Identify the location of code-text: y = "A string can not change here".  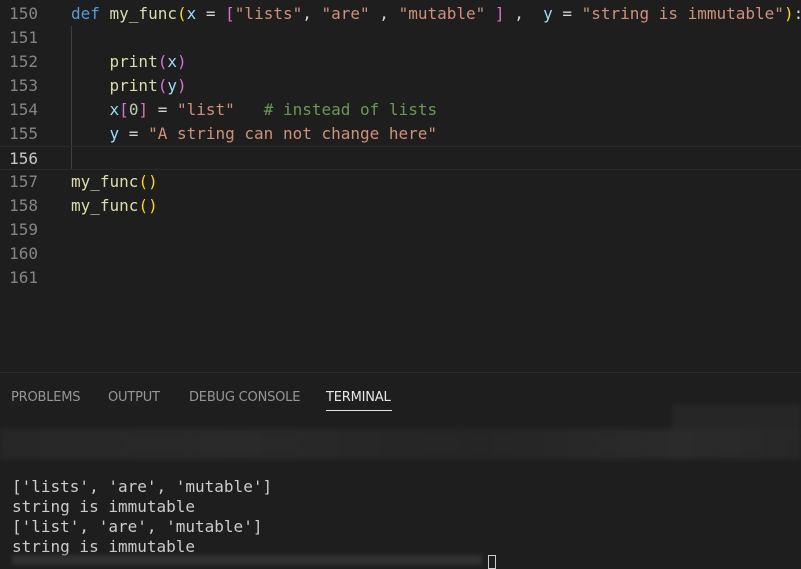
(254, 134).